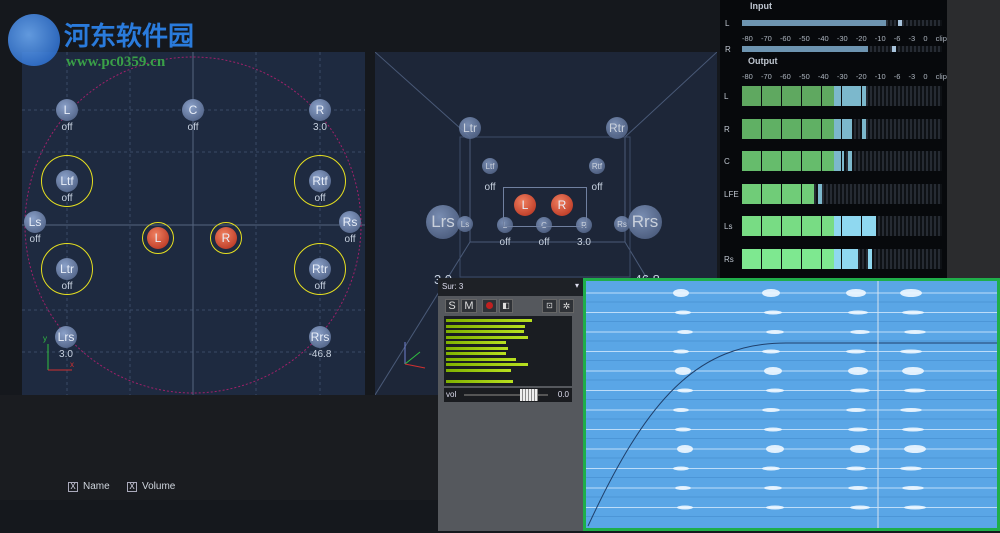 The width and height of the screenshot is (1000, 533). What do you see at coordinates (132, 486) in the screenshot?
I see `volume-check-icon: X` at bounding box center [132, 486].